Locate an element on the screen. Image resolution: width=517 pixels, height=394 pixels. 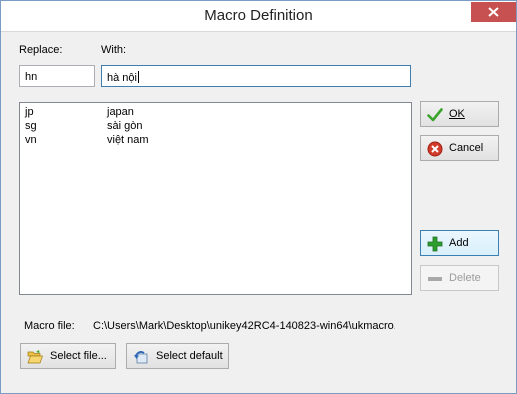
cancel-icon is located at coordinates (435, 149).